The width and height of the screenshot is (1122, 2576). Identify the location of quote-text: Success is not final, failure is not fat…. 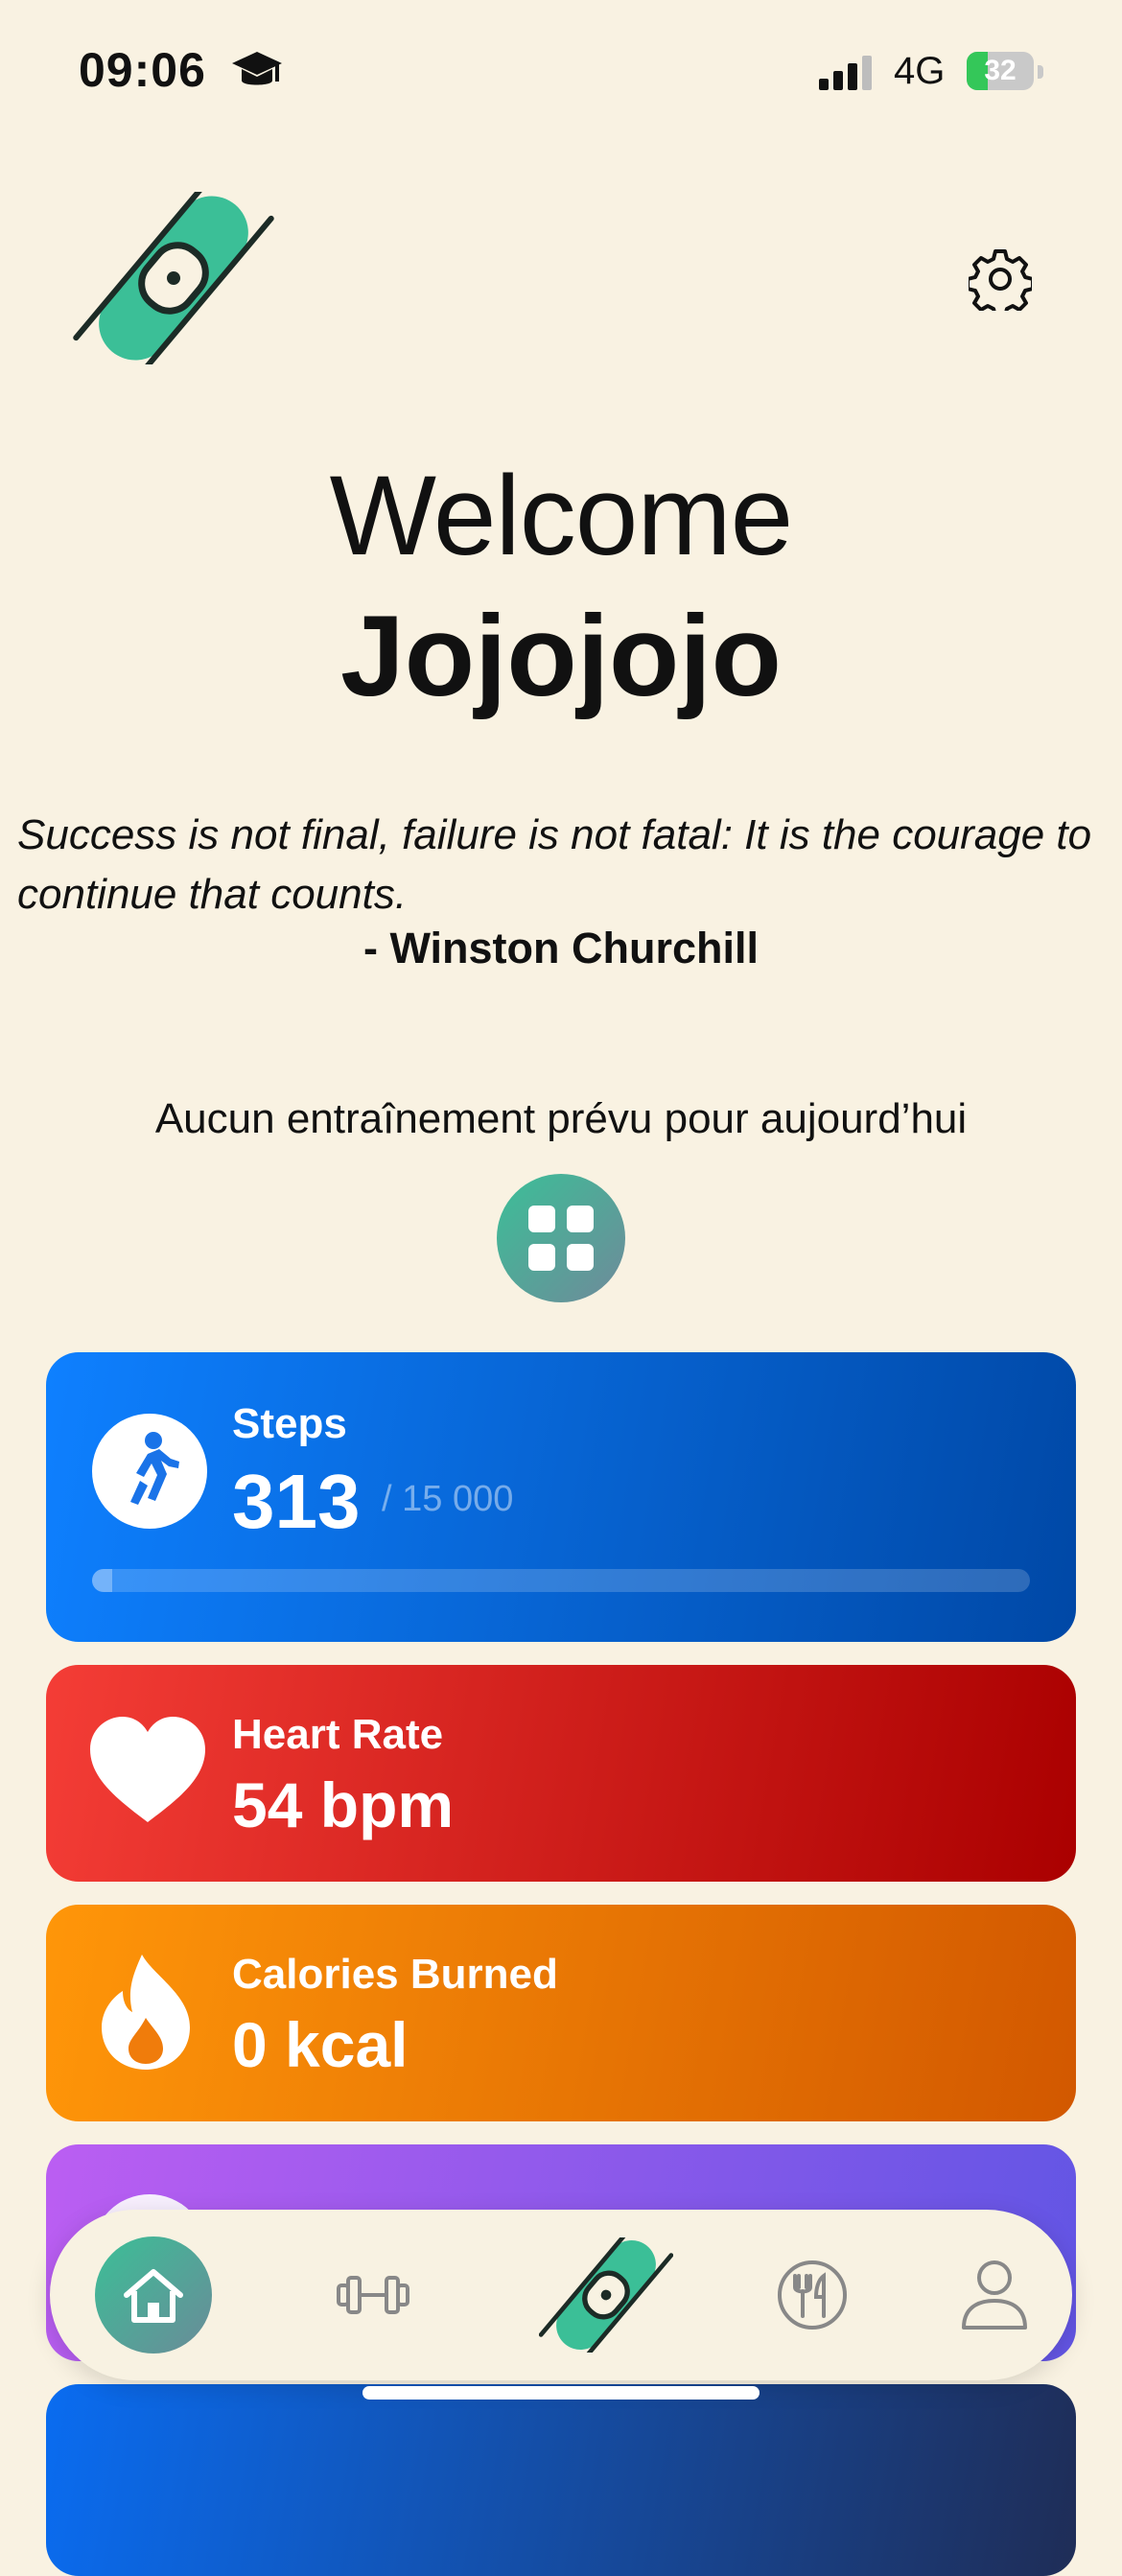
(554, 864).